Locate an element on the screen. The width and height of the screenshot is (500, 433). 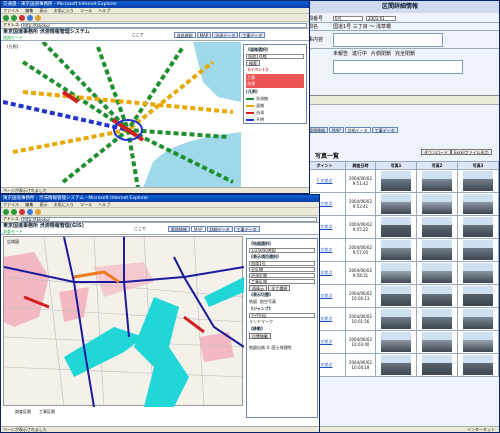
note-textarea is located at coordinates (398, 67).